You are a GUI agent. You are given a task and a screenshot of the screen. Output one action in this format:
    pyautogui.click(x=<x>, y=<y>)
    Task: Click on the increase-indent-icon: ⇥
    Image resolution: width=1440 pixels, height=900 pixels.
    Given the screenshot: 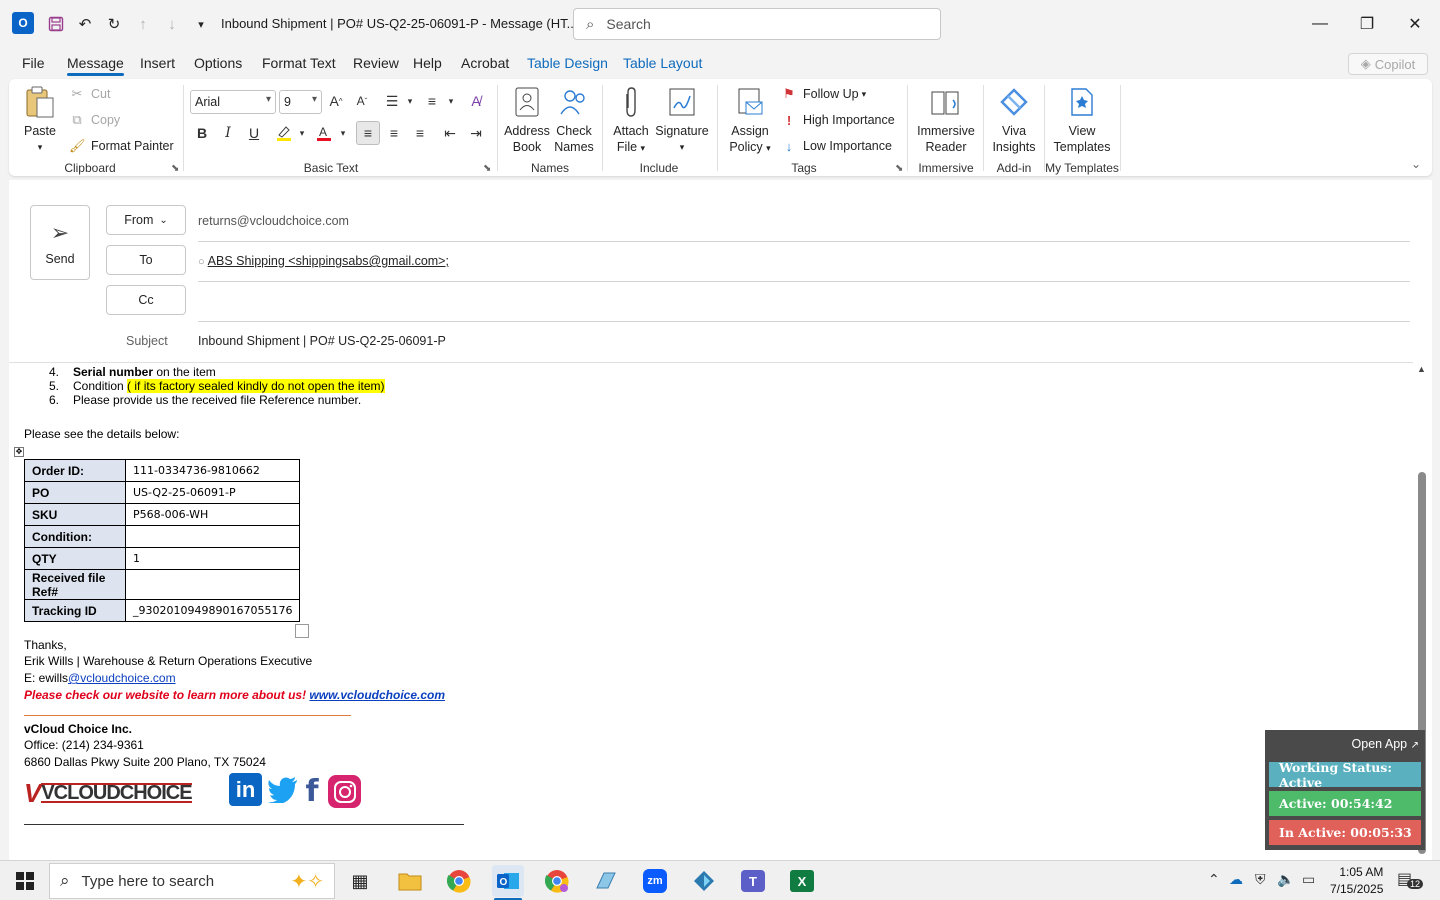 What is the action you would take?
    pyautogui.click(x=476, y=133)
    